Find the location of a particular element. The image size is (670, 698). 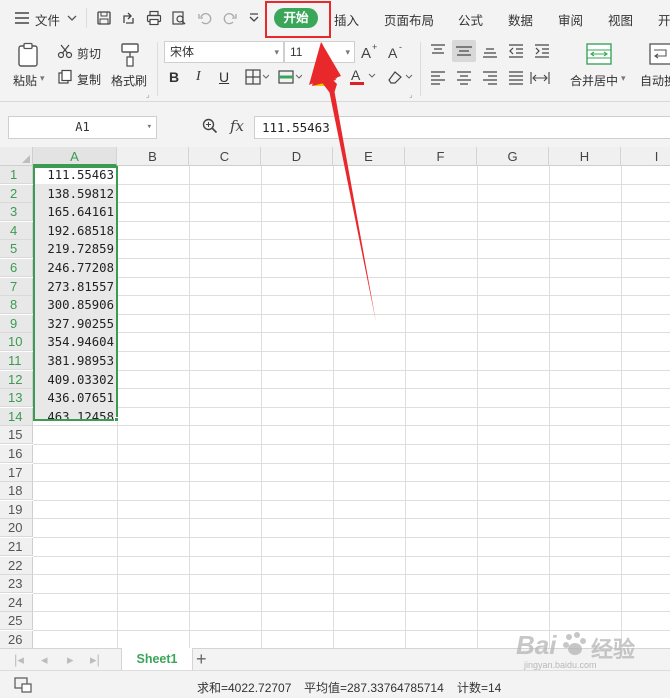

hamburger-menu-icon is located at coordinates (22, 18).